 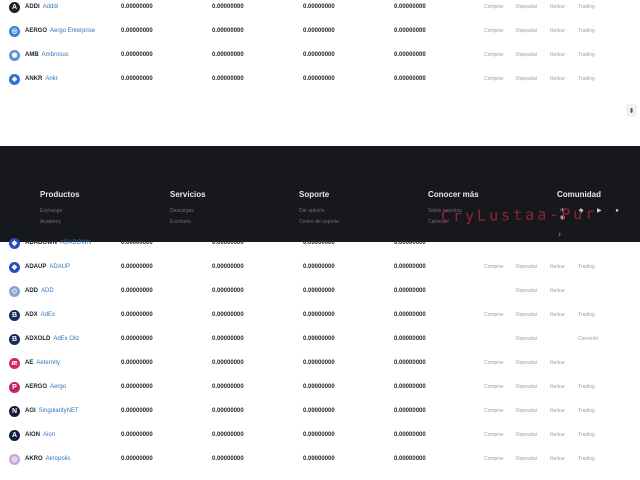 I want to click on footer-link: Centro de soporte, so click(x=319, y=222).